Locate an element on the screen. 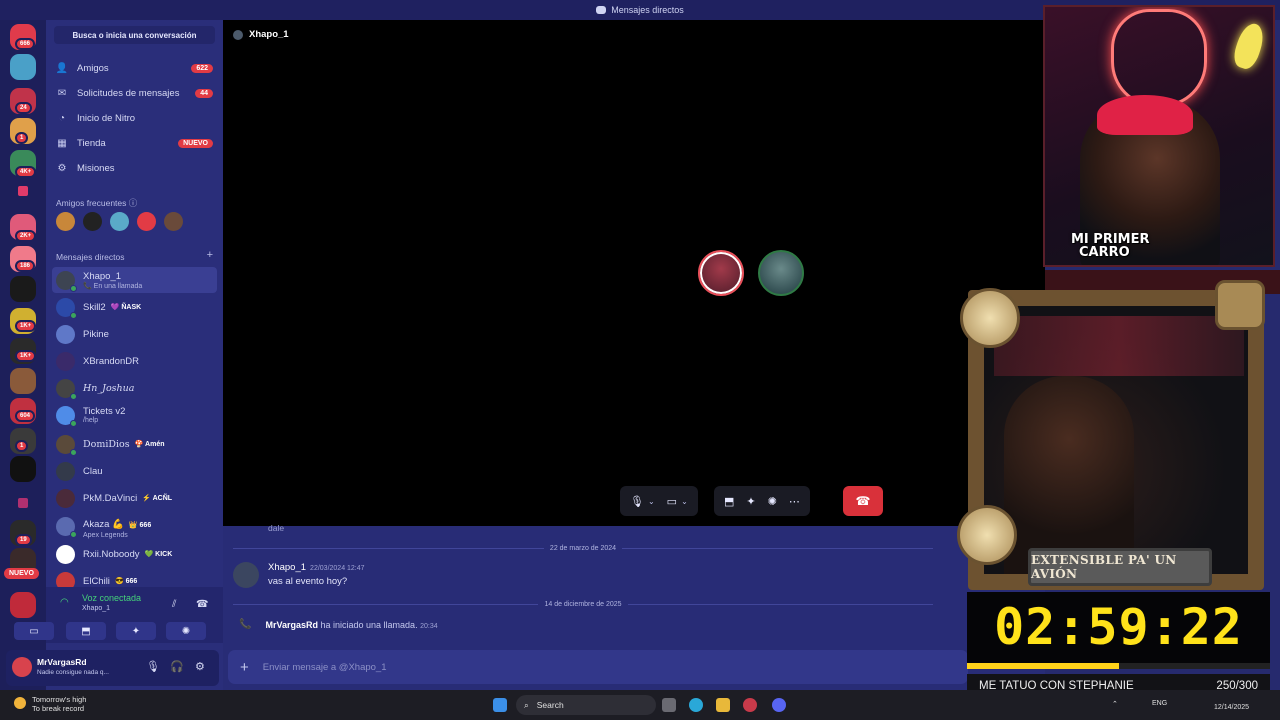 The height and width of the screenshot is (720, 1280). dm-name: Akaza 💪 is located at coordinates (103, 524).